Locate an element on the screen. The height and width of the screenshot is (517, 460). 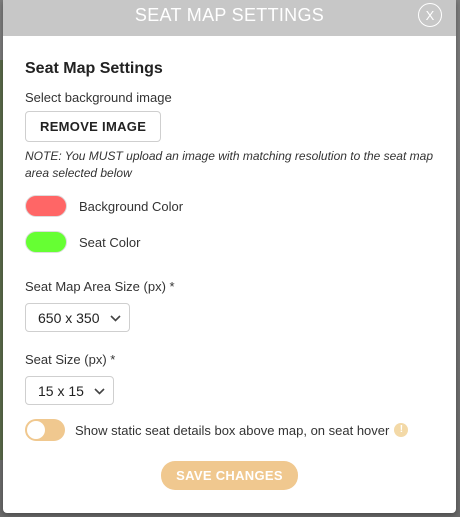
seat-color-row: Seat Color is located at coordinates (229, 242).